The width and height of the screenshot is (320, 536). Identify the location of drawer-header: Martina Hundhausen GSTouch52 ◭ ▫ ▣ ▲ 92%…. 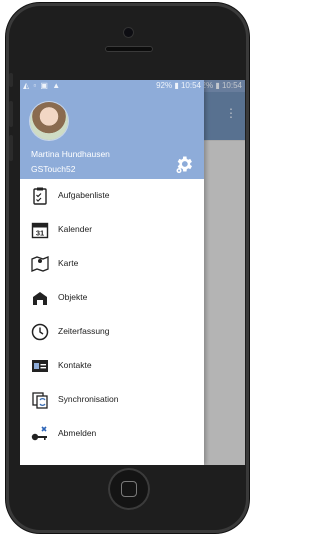
(112, 129).